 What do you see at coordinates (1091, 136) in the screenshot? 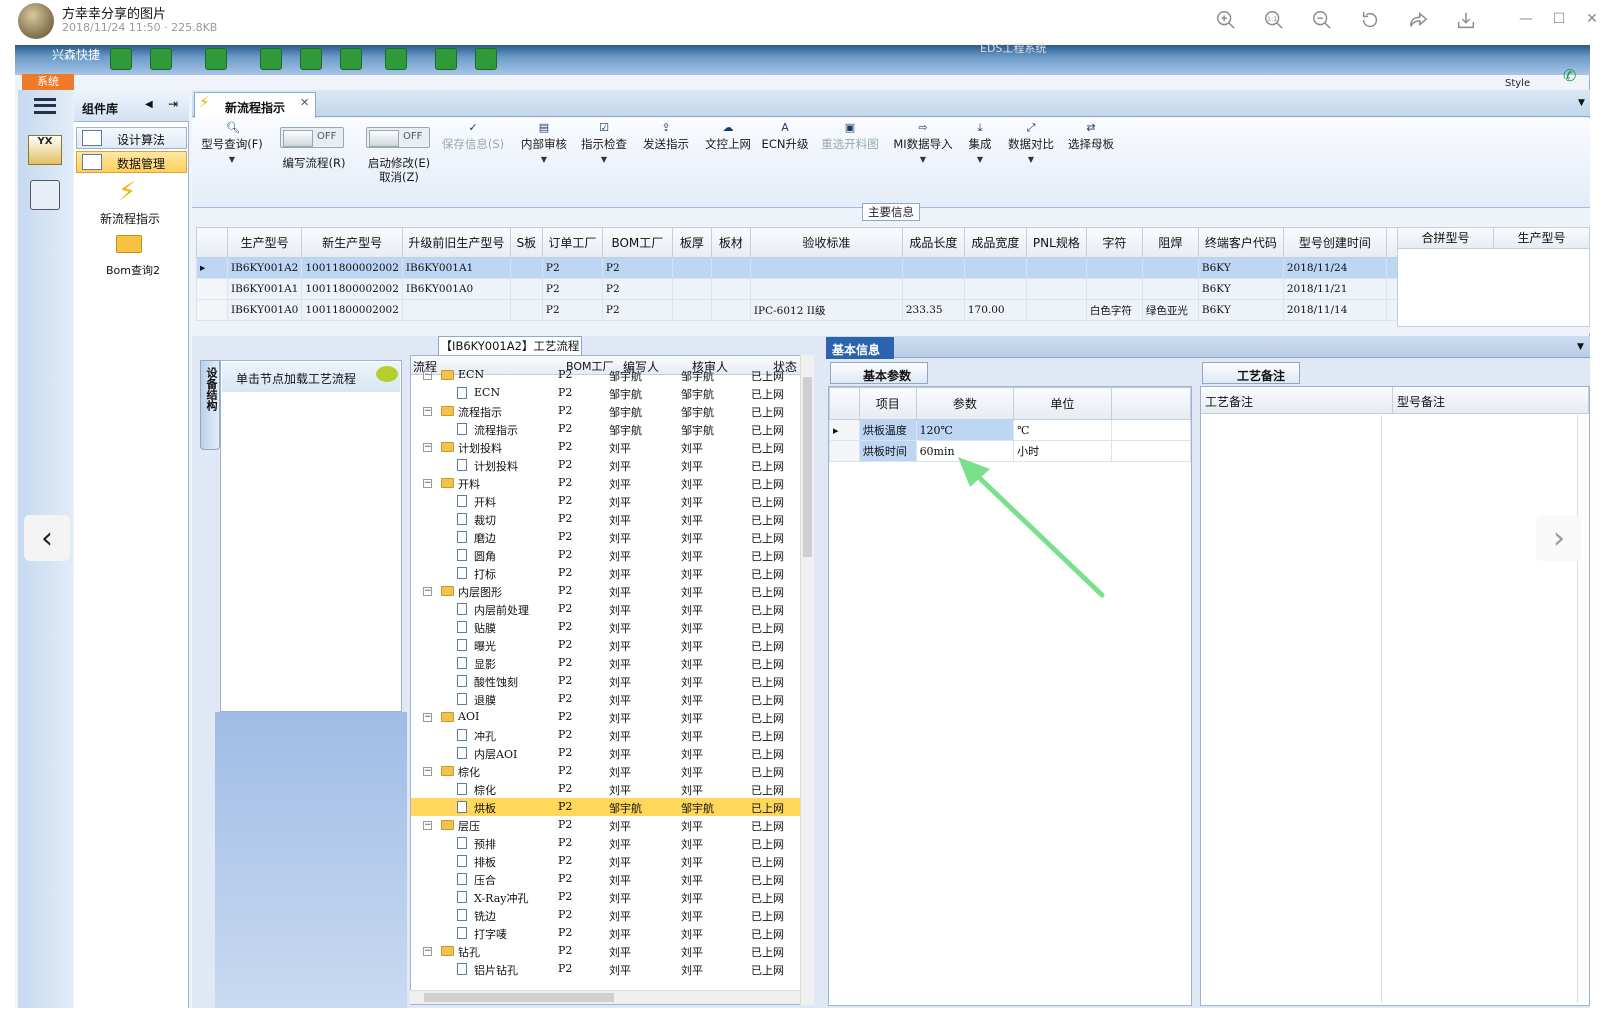
I see `ribbon-select-master: ⇄ 选择母板` at bounding box center [1091, 136].